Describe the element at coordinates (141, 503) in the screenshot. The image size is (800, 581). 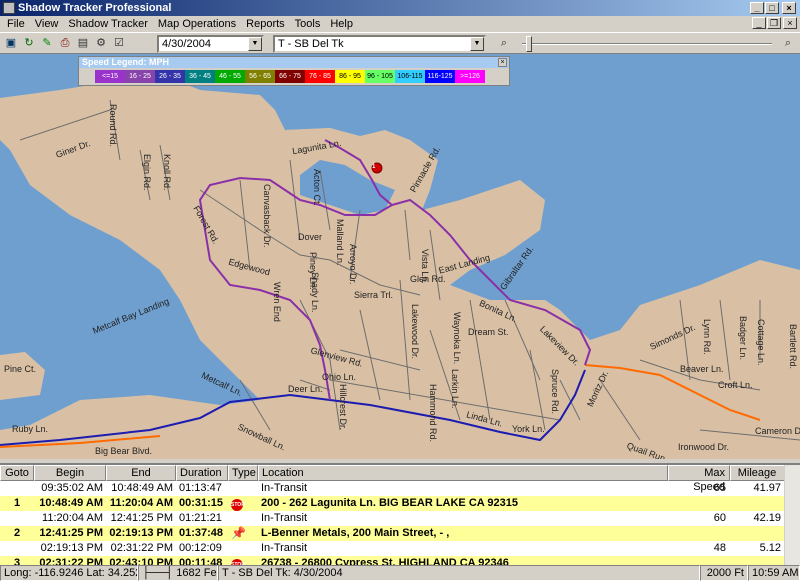
I see `end-cell: 11:20:04 AM` at that location.